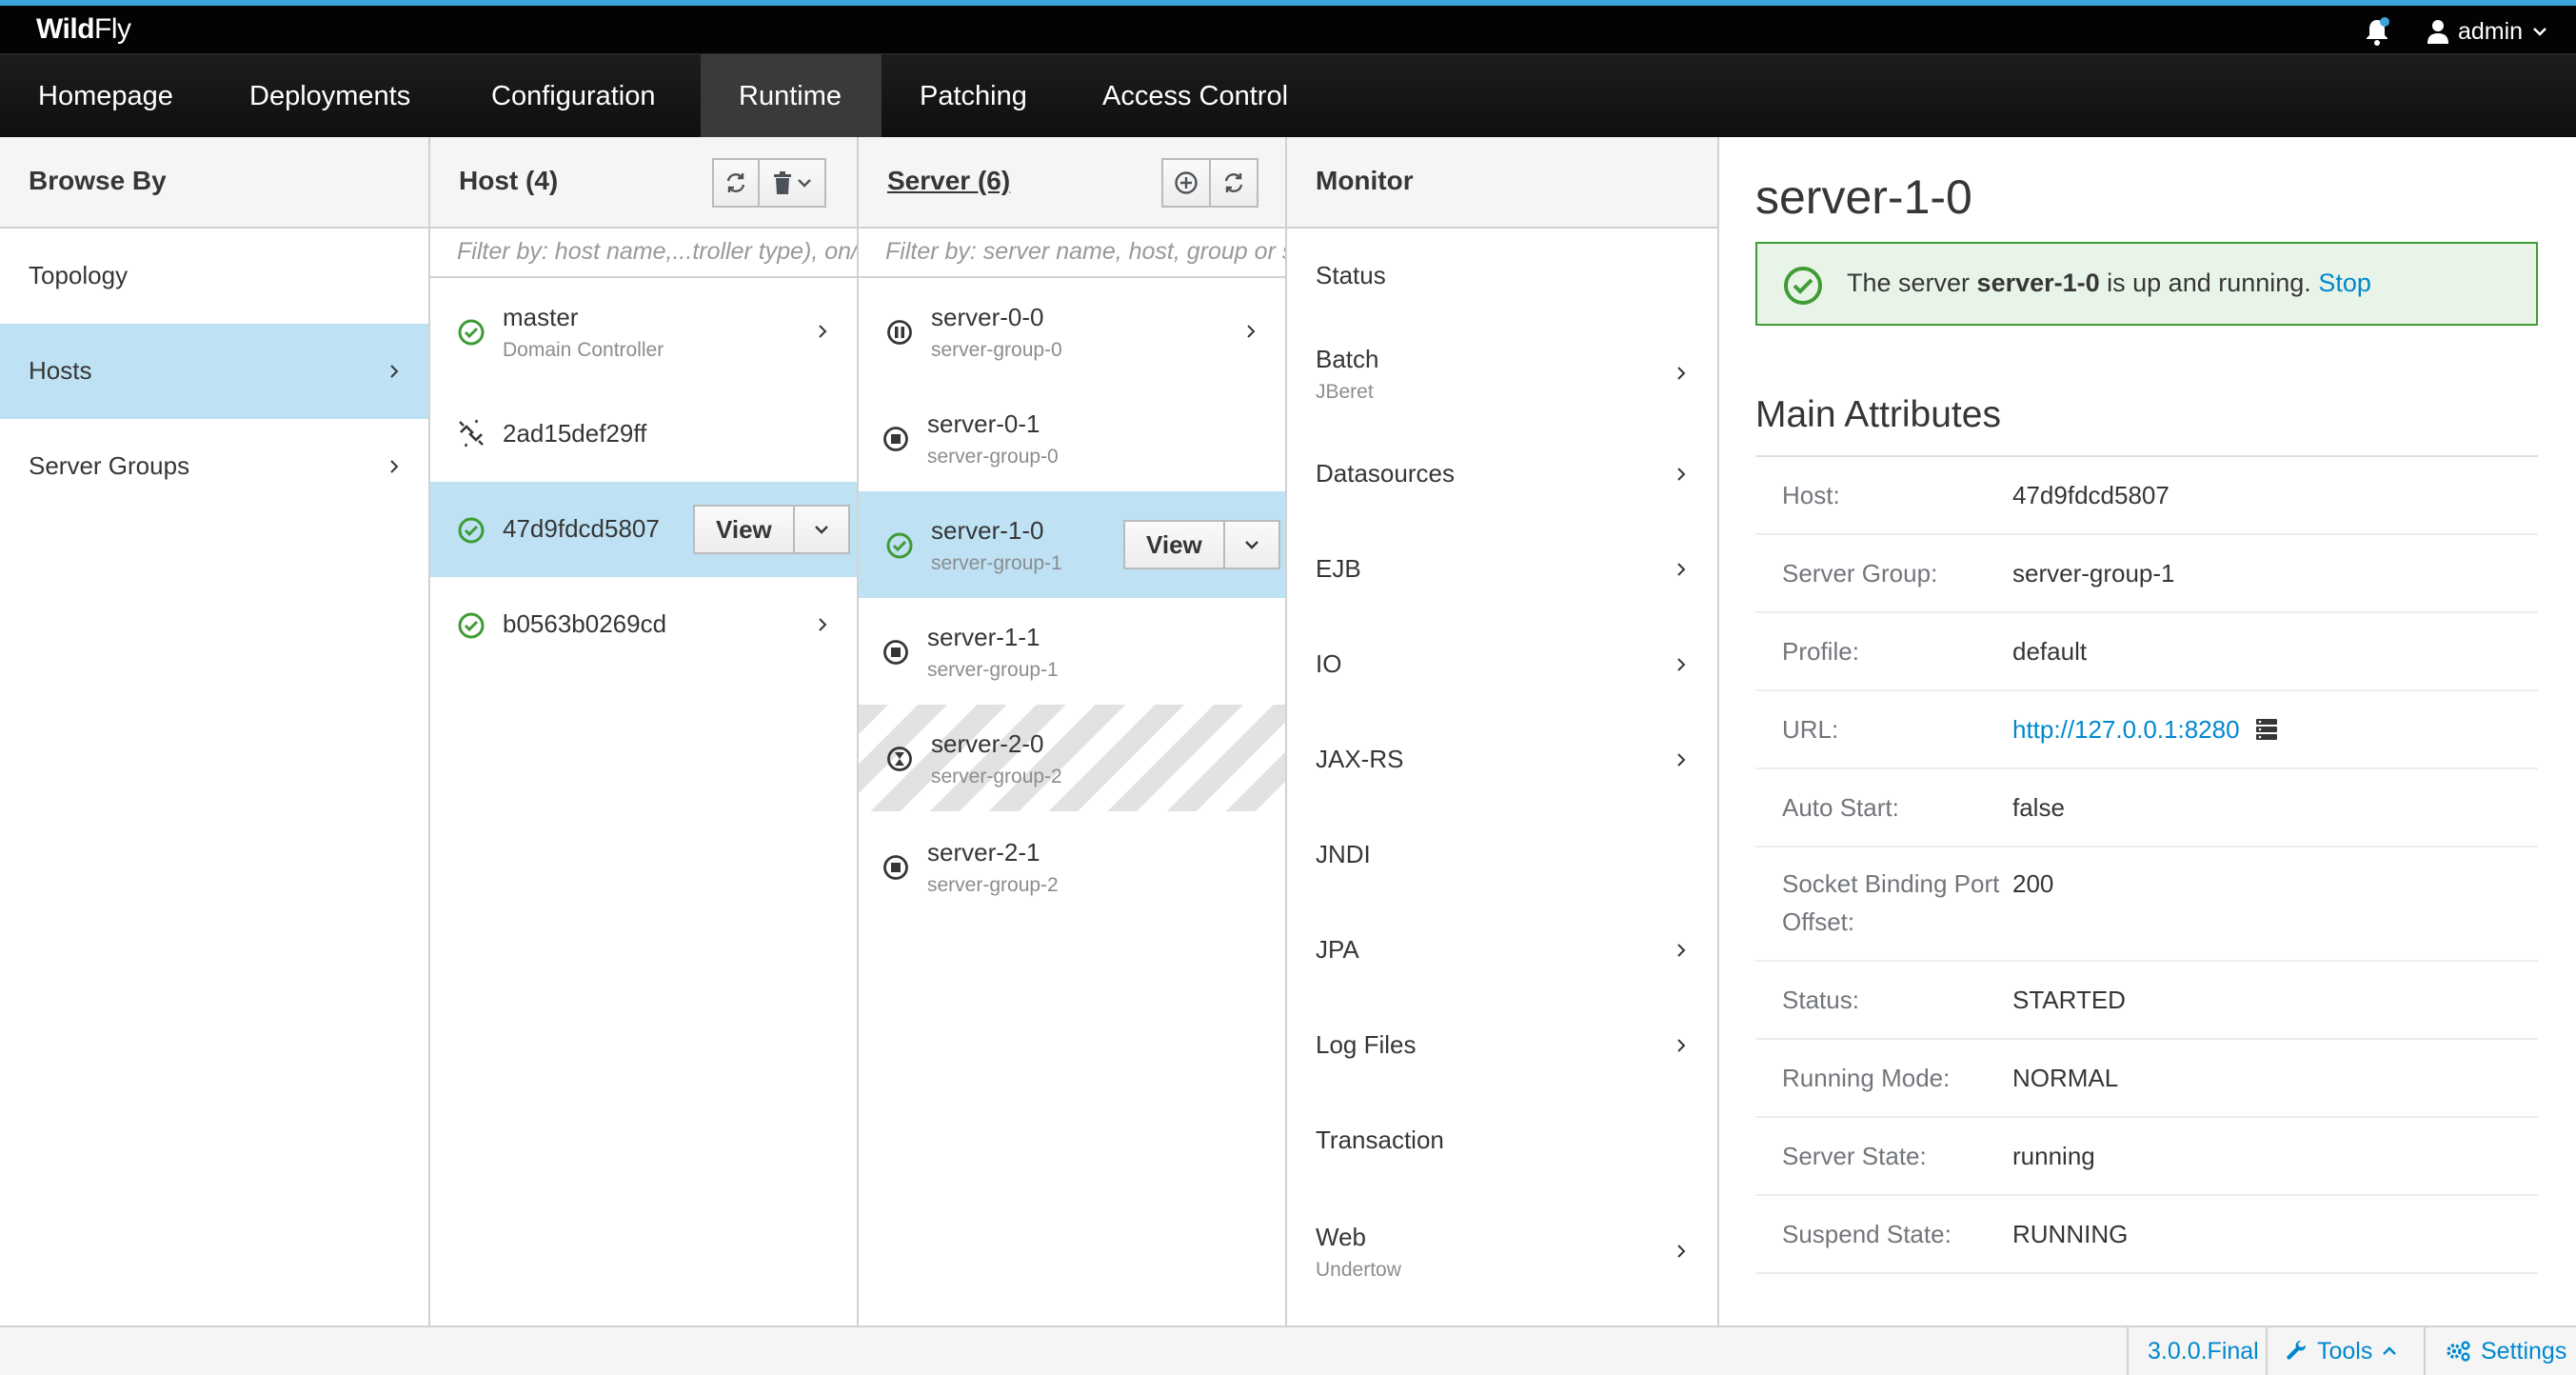 This screenshot has height=1375, width=2576. What do you see at coordinates (2437, 32) in the screenshot?
I see `user-icon` at bounding box center [2437, 32].